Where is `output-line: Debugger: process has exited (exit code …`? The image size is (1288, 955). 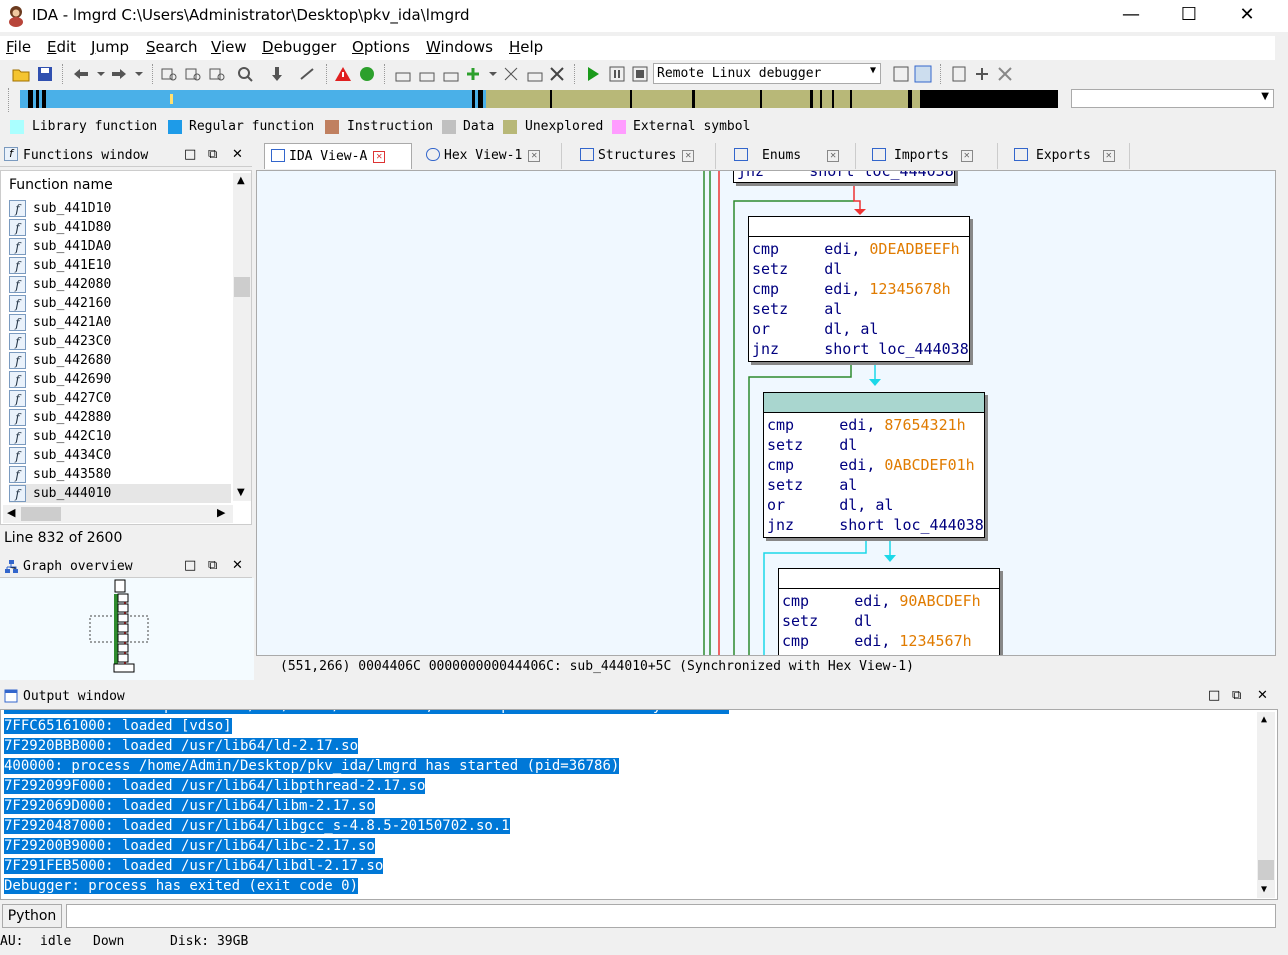
output-line: Debugger: process has exited (exit code … is located at coordinates (181, 888).